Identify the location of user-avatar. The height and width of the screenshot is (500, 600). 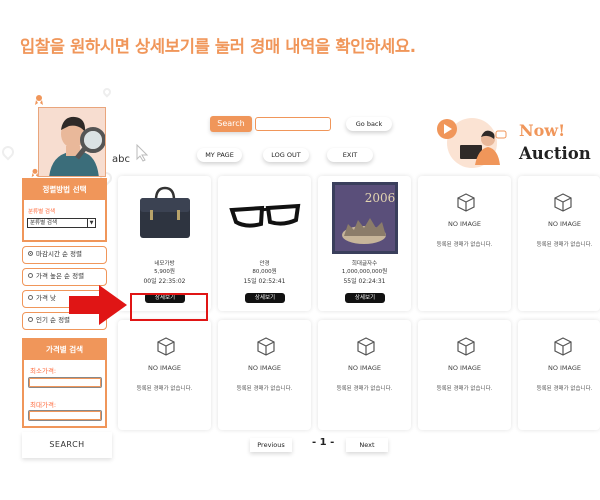
(72, 142).